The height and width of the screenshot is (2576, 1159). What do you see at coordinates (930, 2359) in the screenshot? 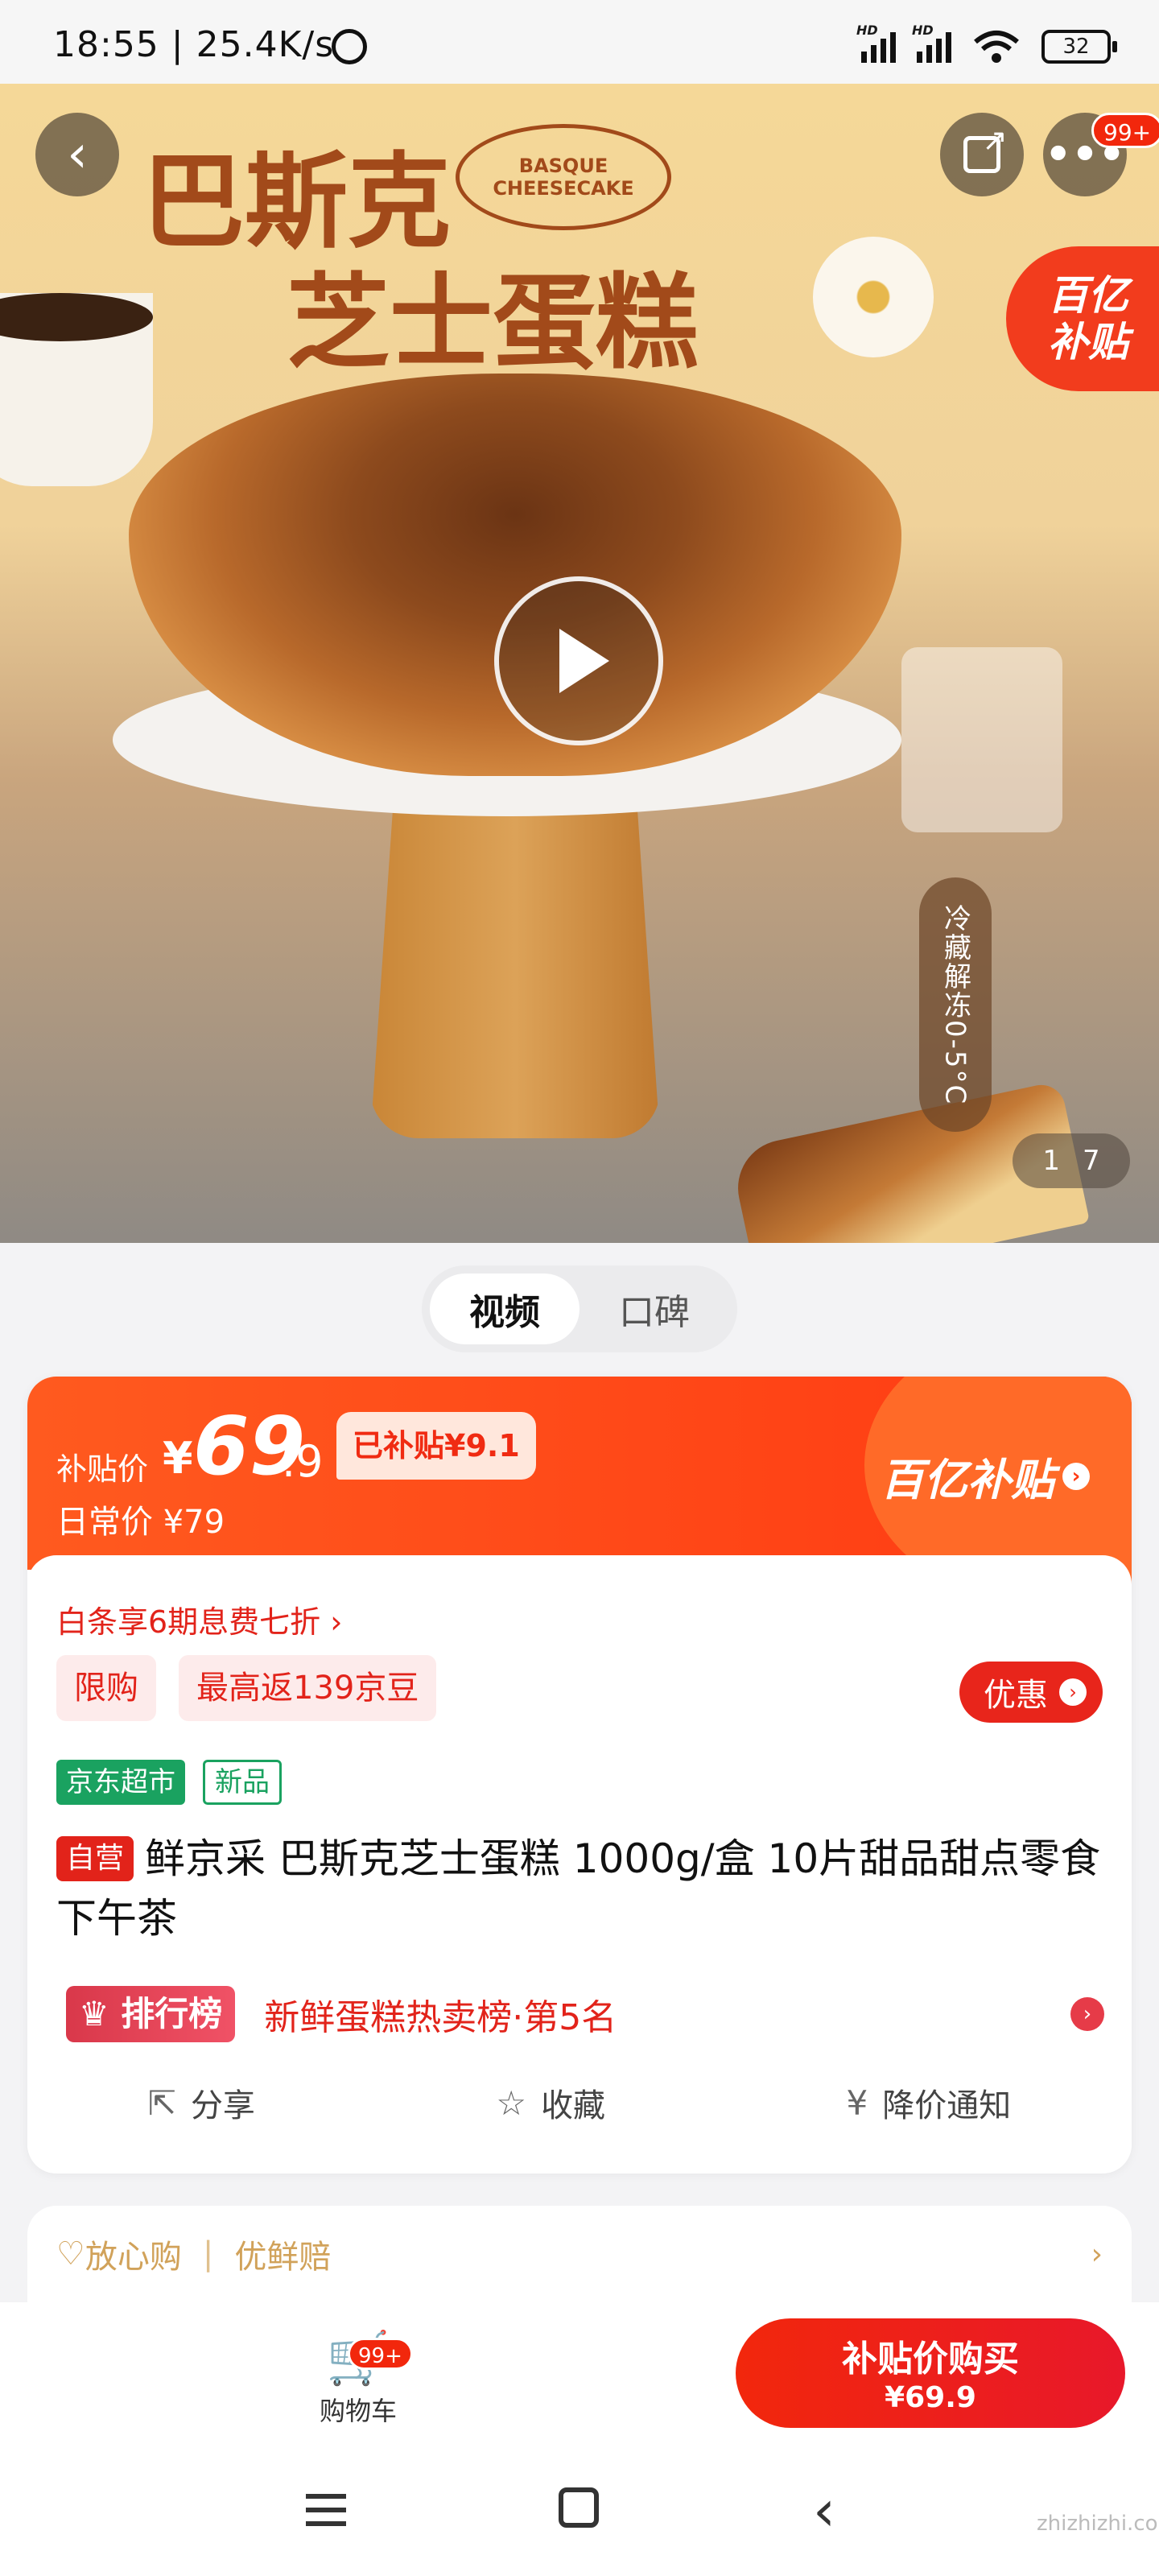
I see `buy-button-label: 补贴价购买` at bounding box center [930, 2359].